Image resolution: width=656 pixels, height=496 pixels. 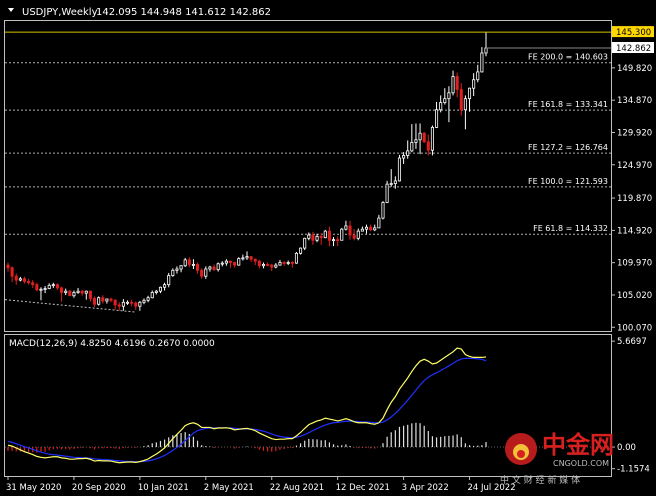 I want to click on watermark-flame-center, so click(x=521, y=454).